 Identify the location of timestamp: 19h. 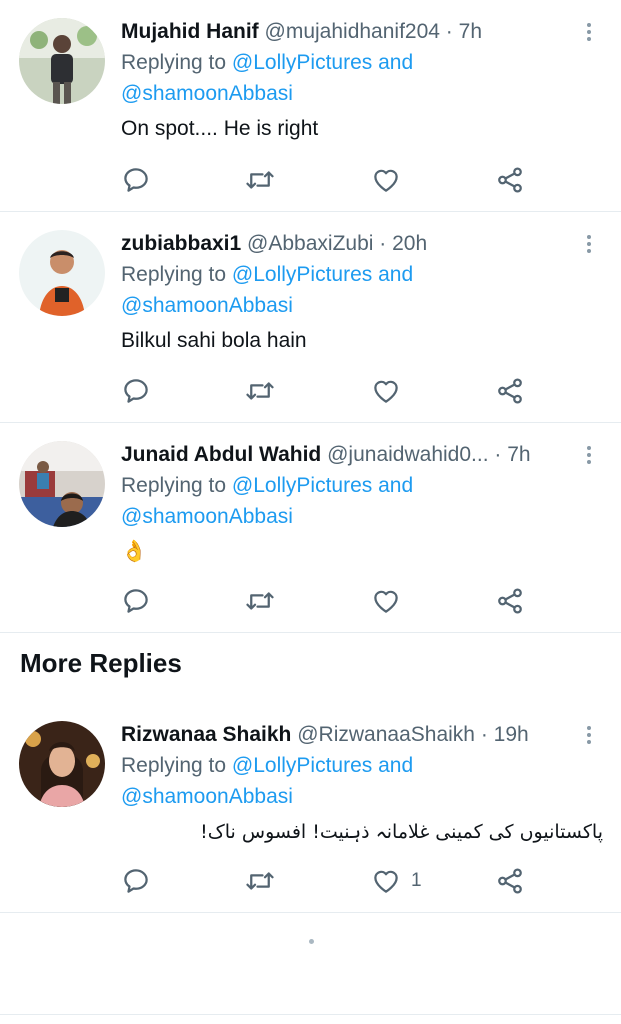
(511, 734).